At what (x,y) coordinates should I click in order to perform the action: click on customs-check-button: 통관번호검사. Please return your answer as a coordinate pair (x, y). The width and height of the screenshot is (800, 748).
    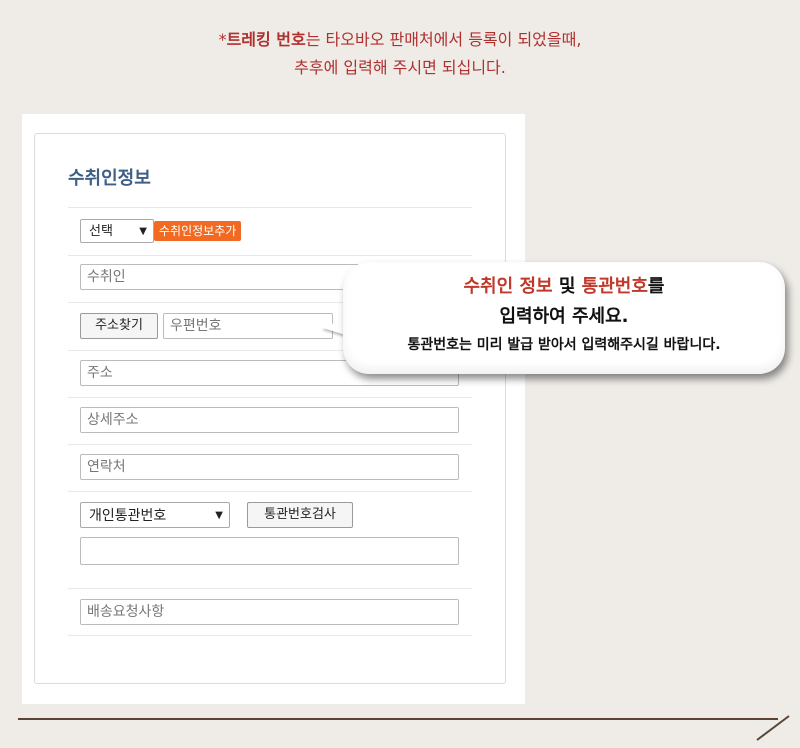
    Looking at the image, I should click on (300, 515).